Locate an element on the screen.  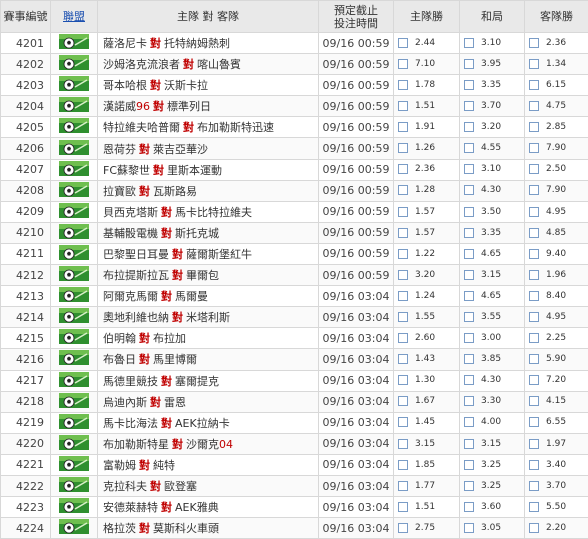
league-cell is located at coordinates (74, 85).